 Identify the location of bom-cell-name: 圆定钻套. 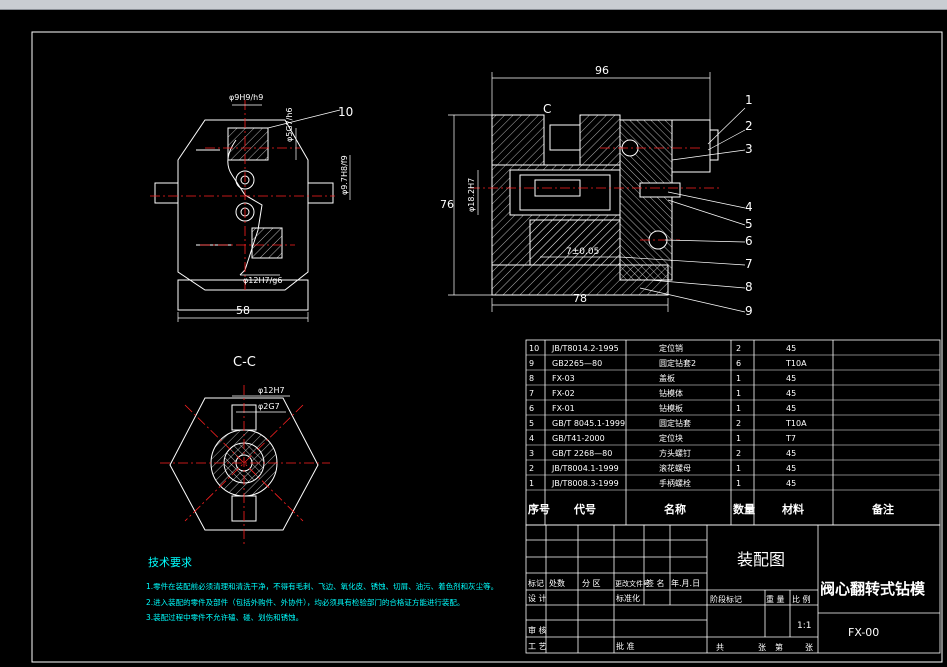
(675, 423).